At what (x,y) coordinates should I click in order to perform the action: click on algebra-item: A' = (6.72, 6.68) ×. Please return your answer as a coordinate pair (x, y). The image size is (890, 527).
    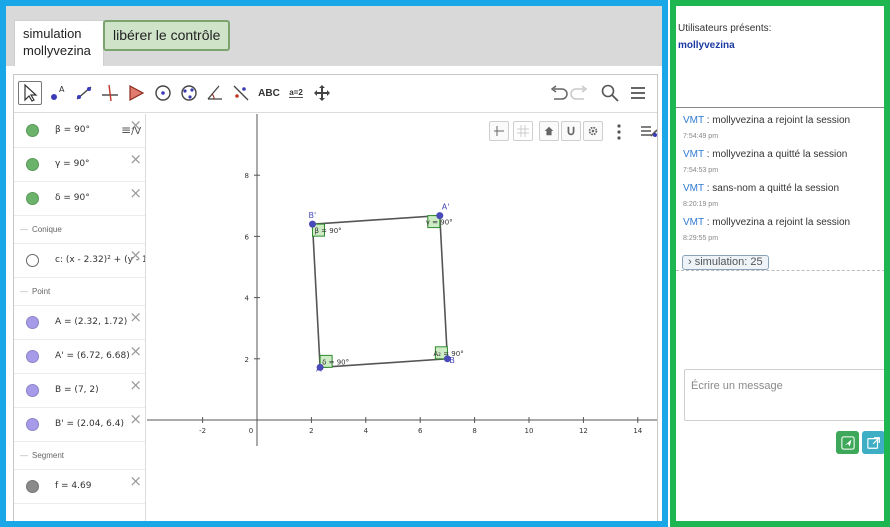
    Looking at the image, I should click on (79, 357).